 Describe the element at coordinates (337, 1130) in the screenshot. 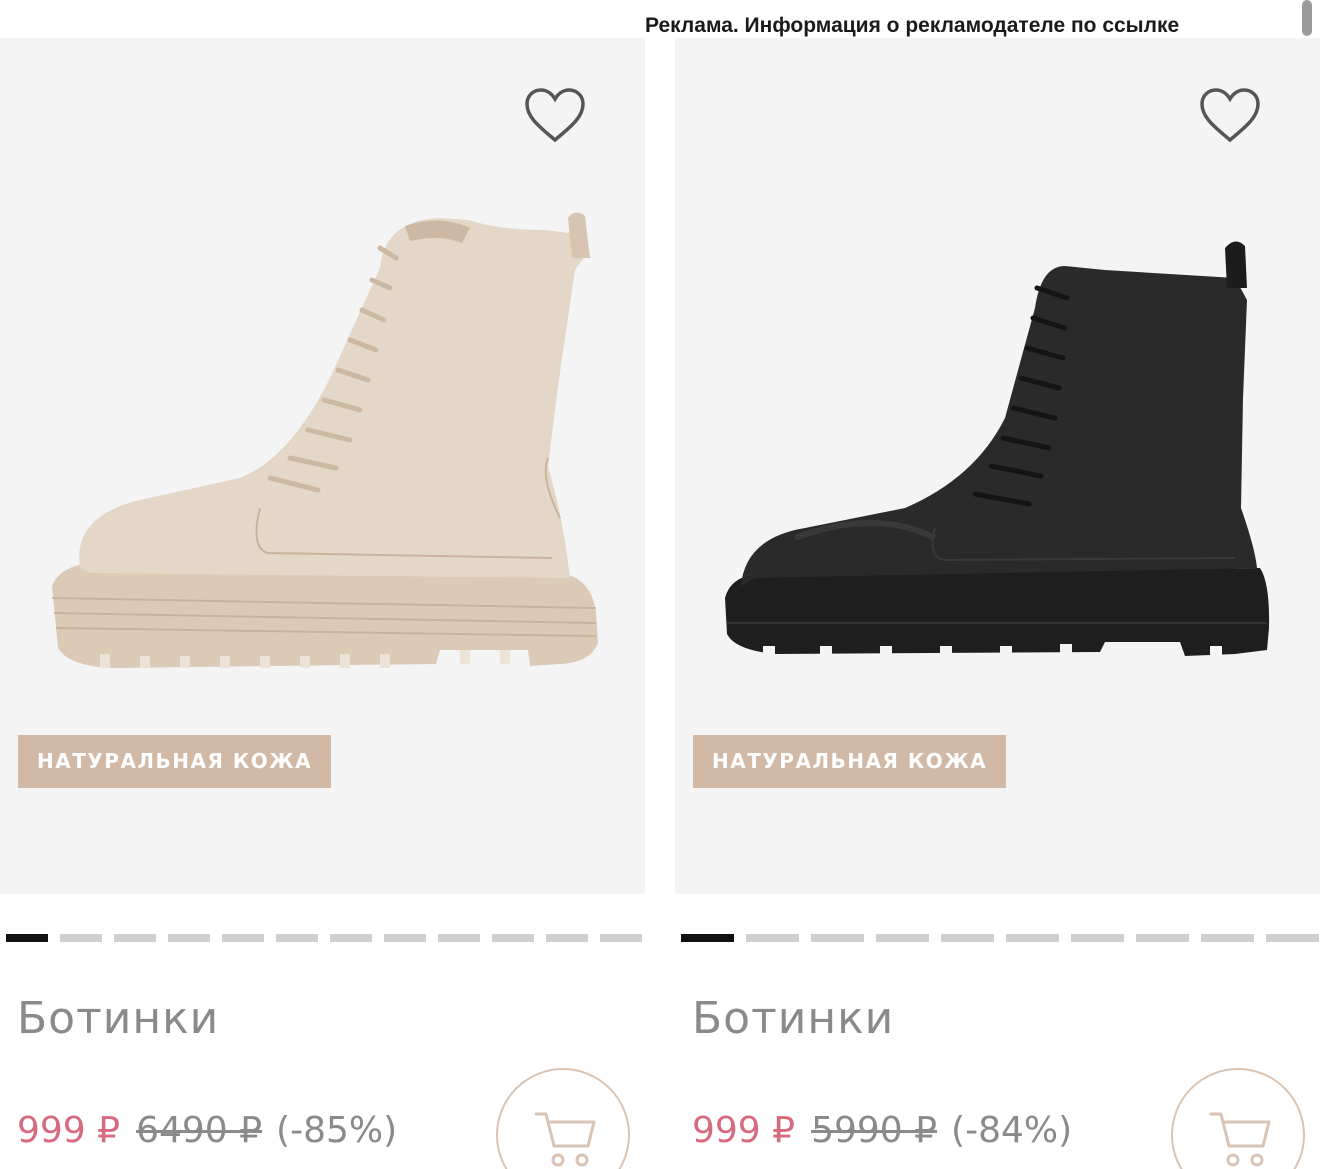

I see `discount-percent: (-85%)` at that location.